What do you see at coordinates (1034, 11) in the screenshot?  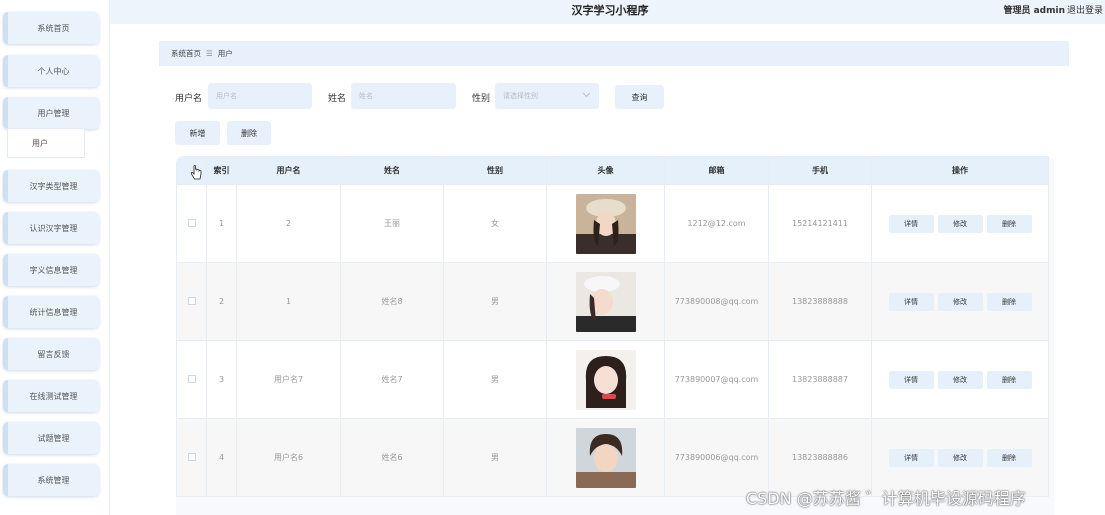 I see `admin-label: 管理员 admin` at bounding box center [1034, 11].